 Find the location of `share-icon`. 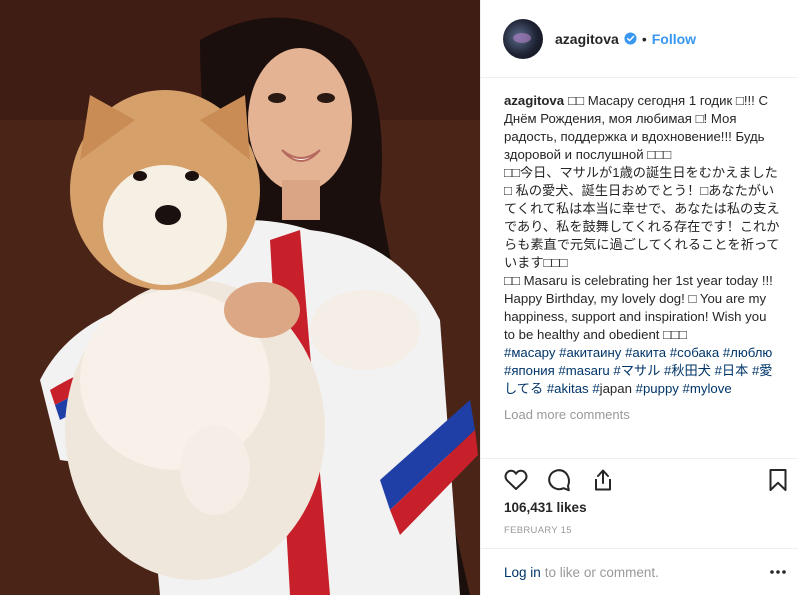

share-icon is located at coordinates (603, 480).